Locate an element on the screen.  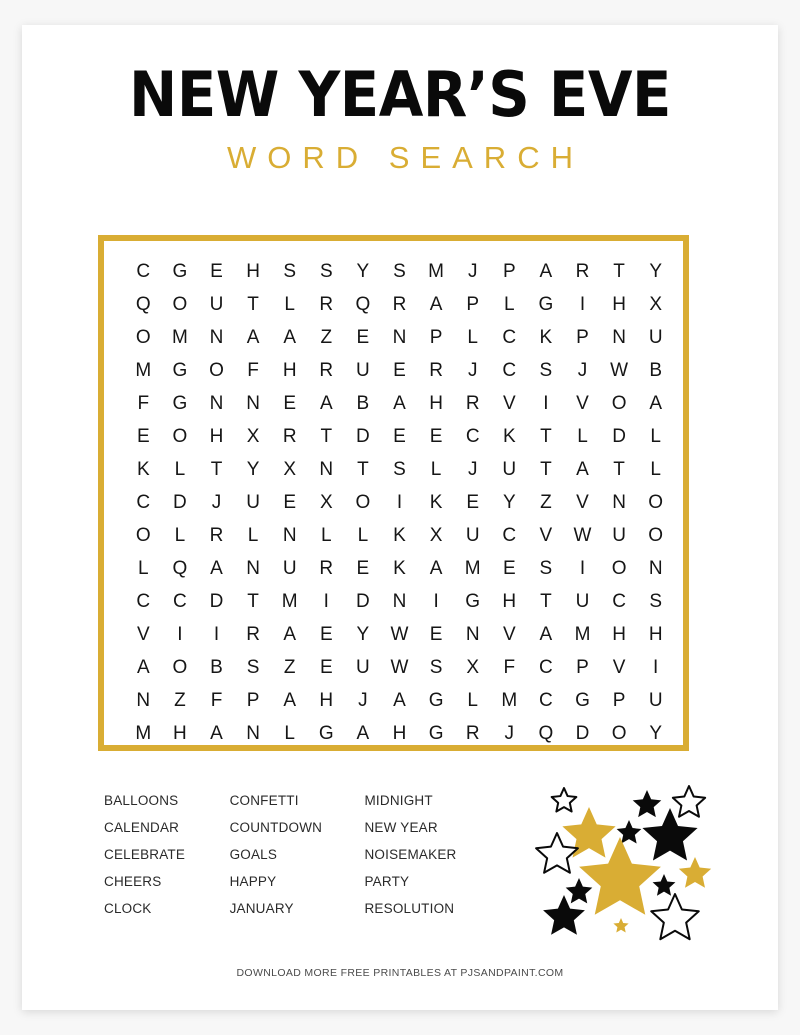
word-list-item: NEW YEAR is located at coordinates (401, 827).